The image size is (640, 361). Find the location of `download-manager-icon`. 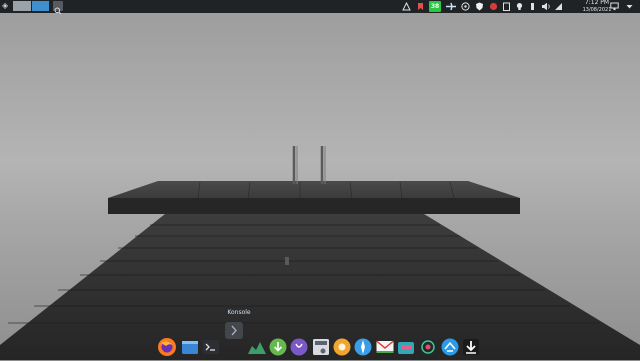

download-manager-icon is located at coordinates (278, 347).